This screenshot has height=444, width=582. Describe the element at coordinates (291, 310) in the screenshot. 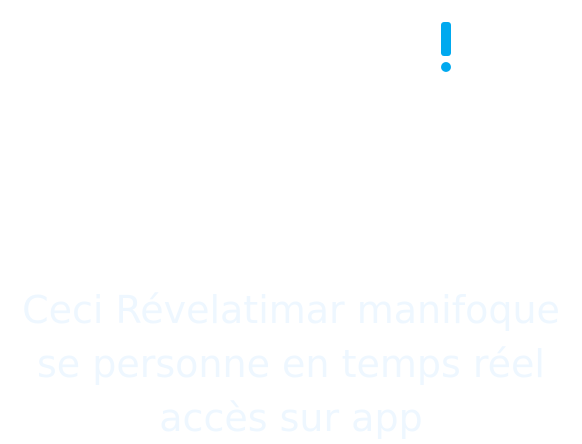

I see `message-line-1: Ceci Révelatimar manifoque` at that location.